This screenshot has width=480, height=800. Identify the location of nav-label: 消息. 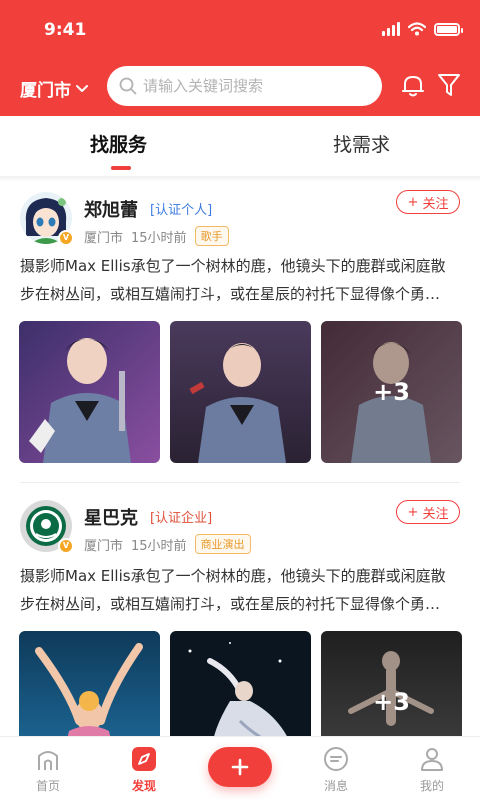
(335, 786).